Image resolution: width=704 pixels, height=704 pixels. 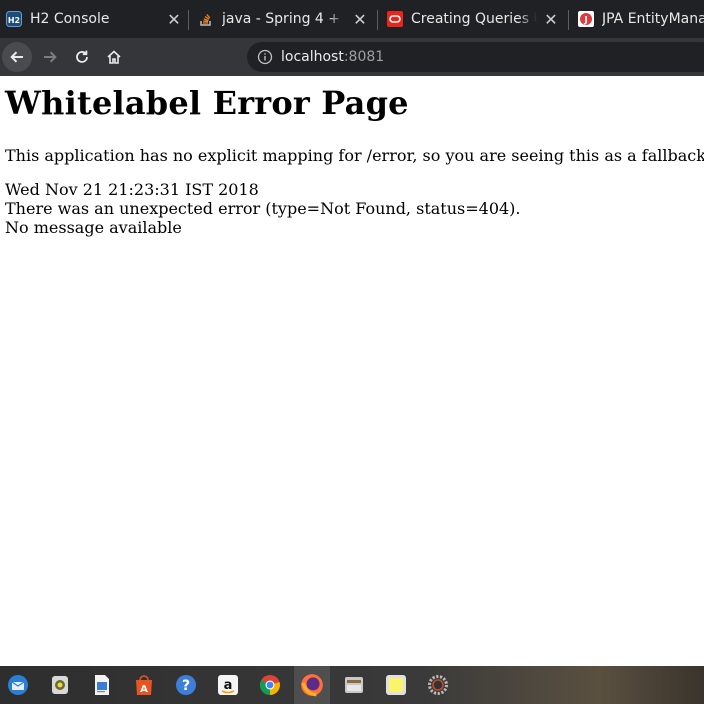 I want to click on taskbar: A ? a, so click(x=352, y=685).